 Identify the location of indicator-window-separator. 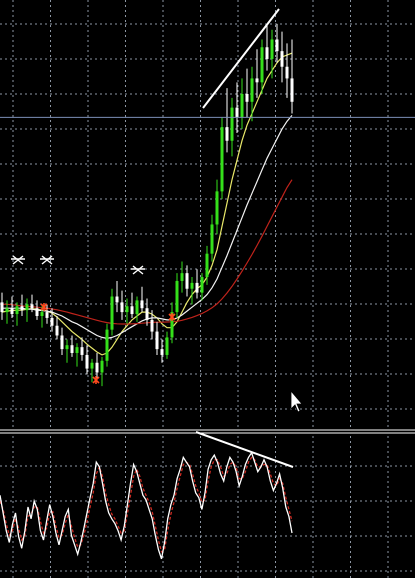
(207, 431).